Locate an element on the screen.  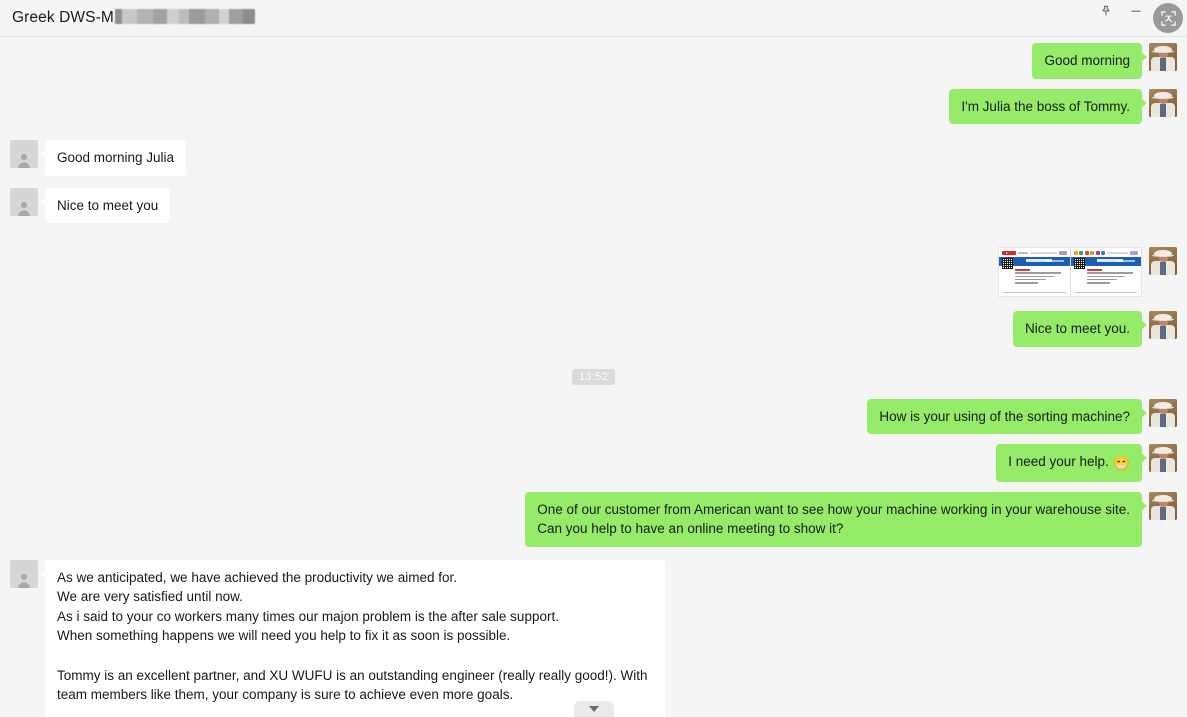
message-row: Nice to meet you is located at coordinates (593, 205).